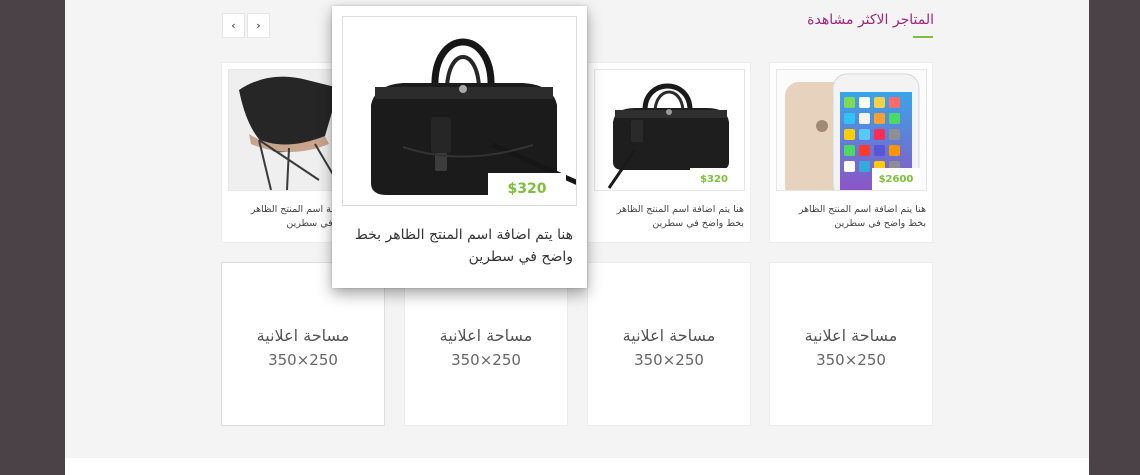 This screenshot has width=1140, height=475. I want to click on carousel-next-button: ›, so click(258, 25).